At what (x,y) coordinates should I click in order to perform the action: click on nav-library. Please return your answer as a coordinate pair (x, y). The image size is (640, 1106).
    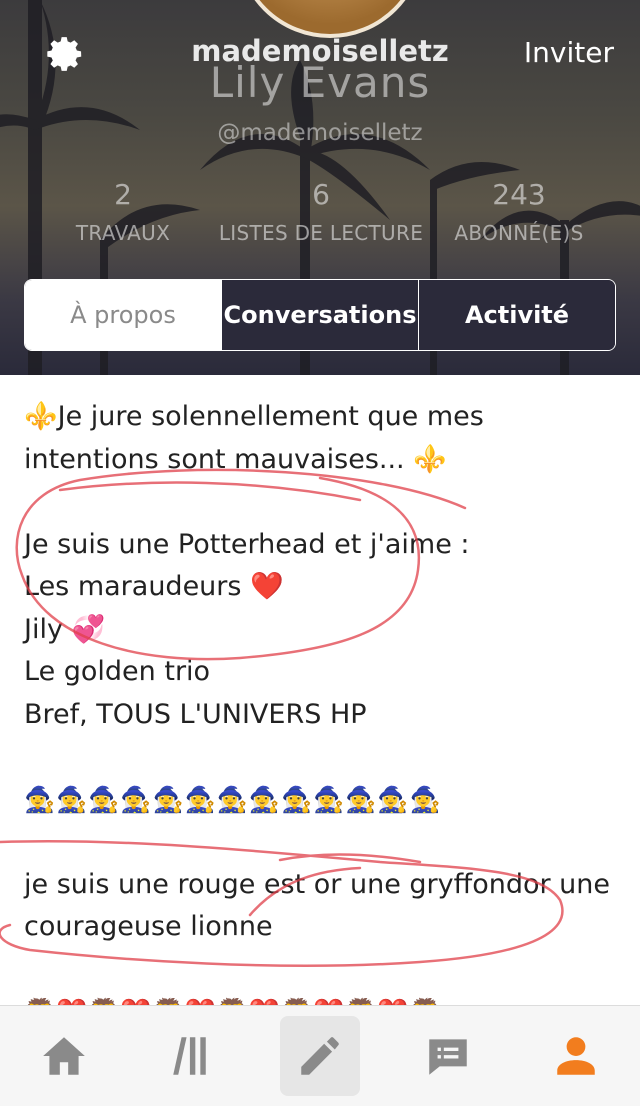
    Looking at the image, I should click on (192, 1056).